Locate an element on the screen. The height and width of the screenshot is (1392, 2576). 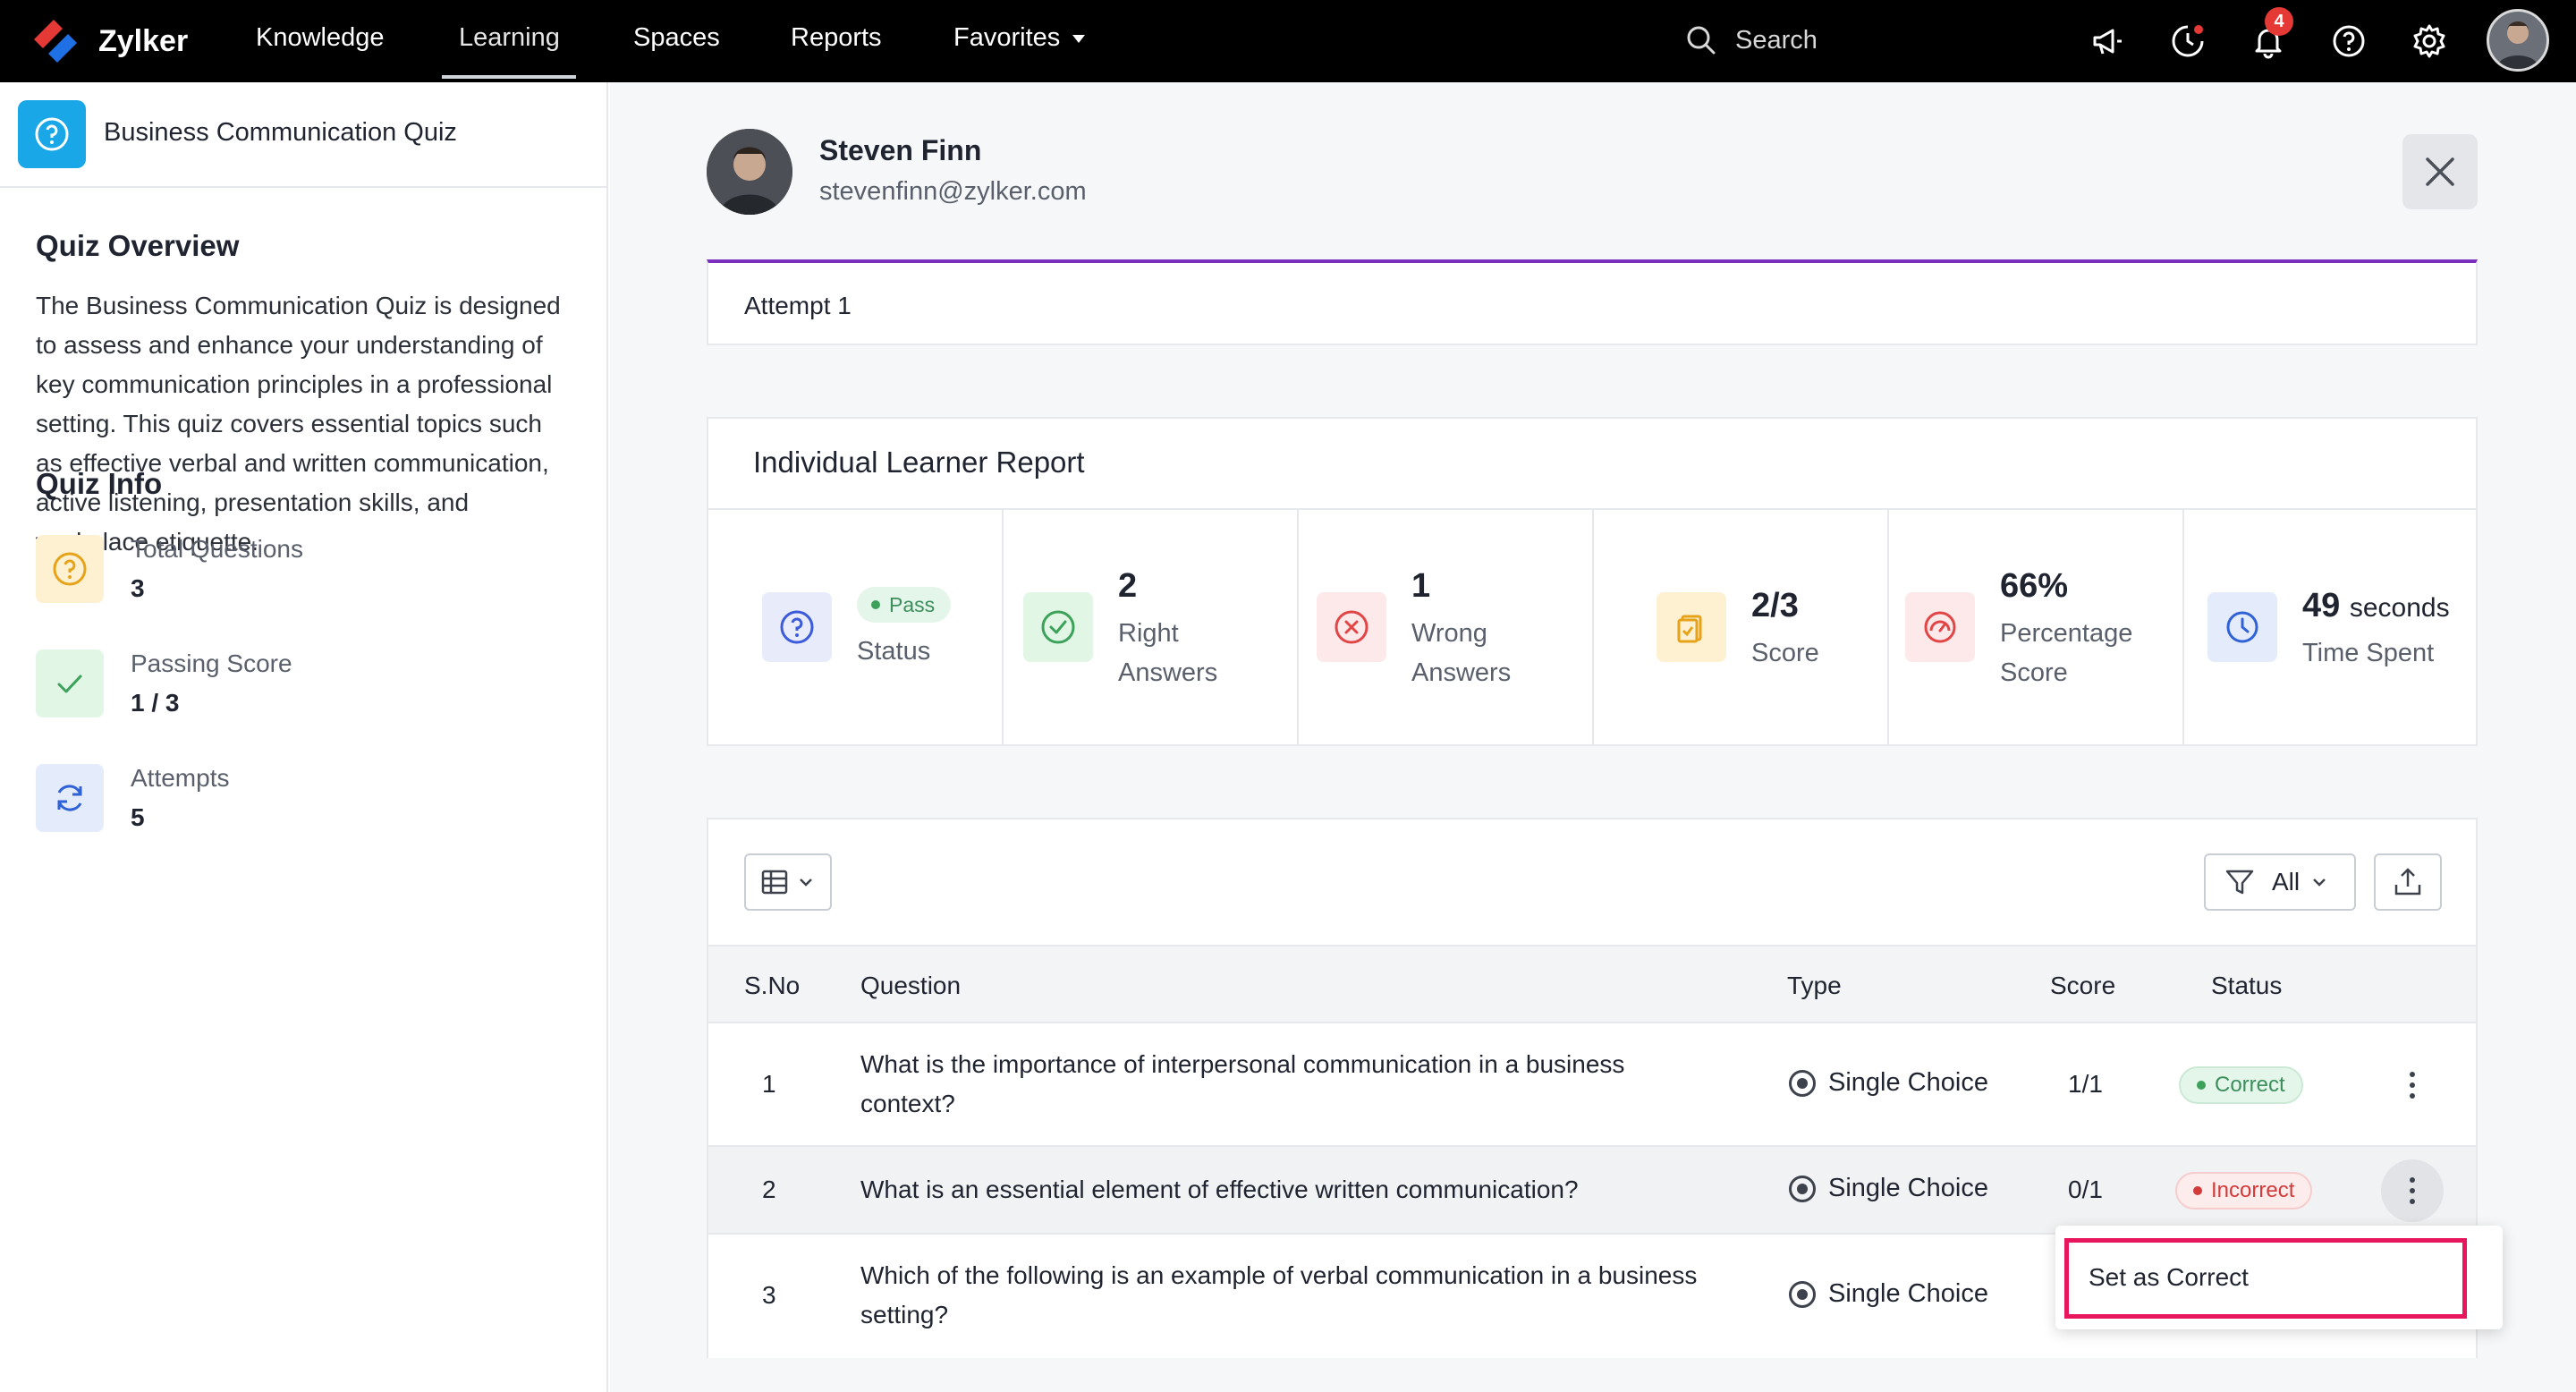
stat-wrong-answers: 1 Wrong Answers is located at coordinates (1446, 627).